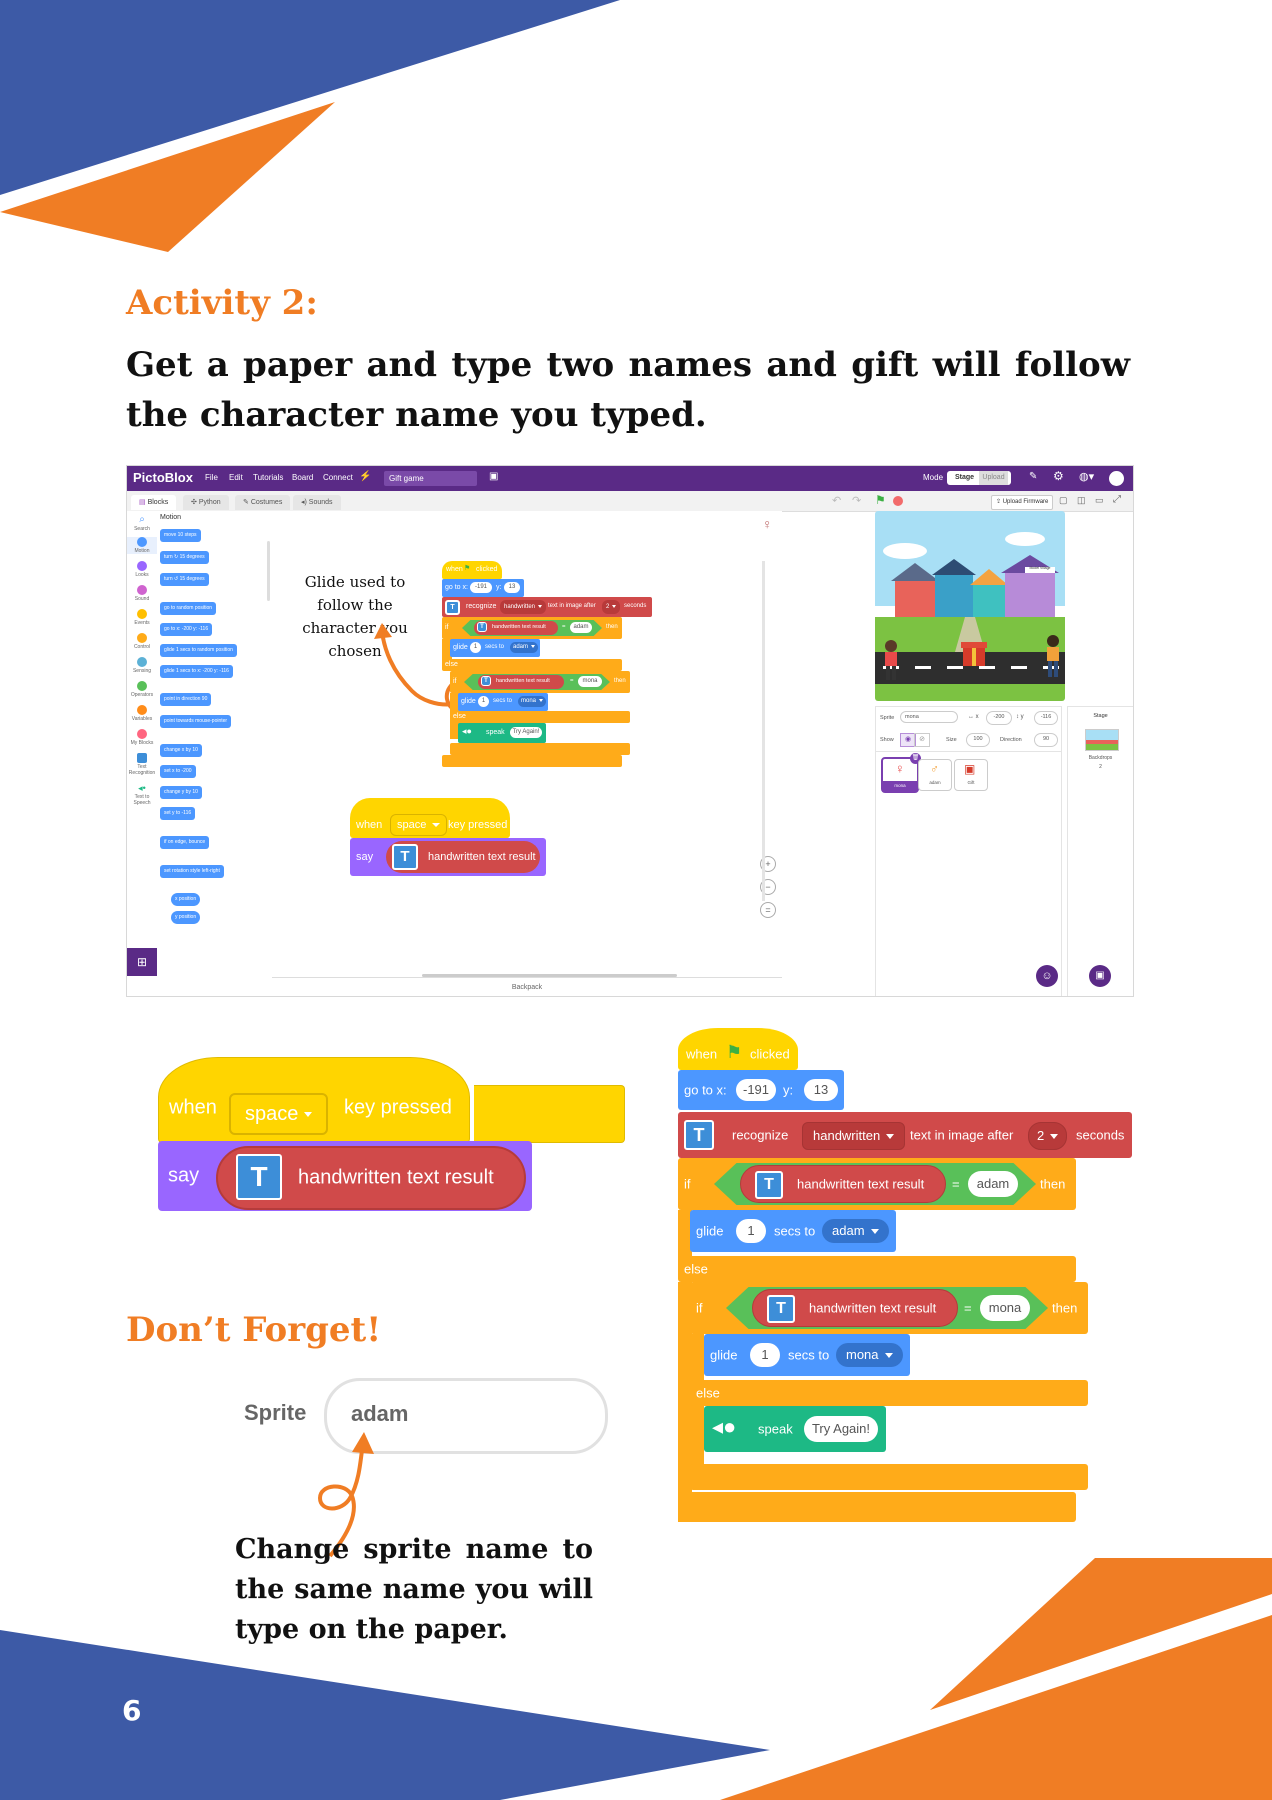 Image resolution: width=1272 pixels, height=1800 pixels. I want to click on palette-block: set rotation style left-right, so click(192, 871).